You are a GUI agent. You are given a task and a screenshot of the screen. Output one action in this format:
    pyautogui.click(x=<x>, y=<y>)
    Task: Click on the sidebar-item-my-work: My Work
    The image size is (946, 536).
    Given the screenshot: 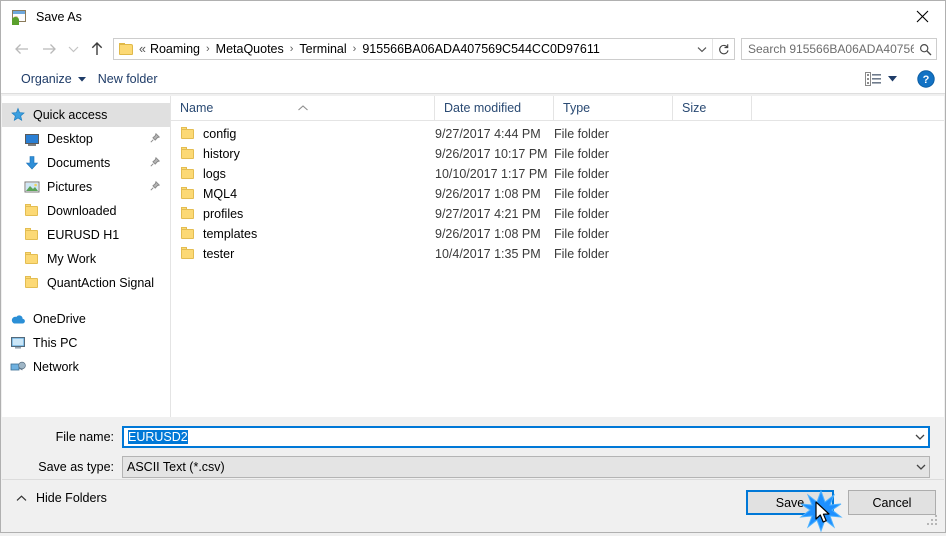 What is the action you would take?
    pyautogui.click(x=86, y=259)
    